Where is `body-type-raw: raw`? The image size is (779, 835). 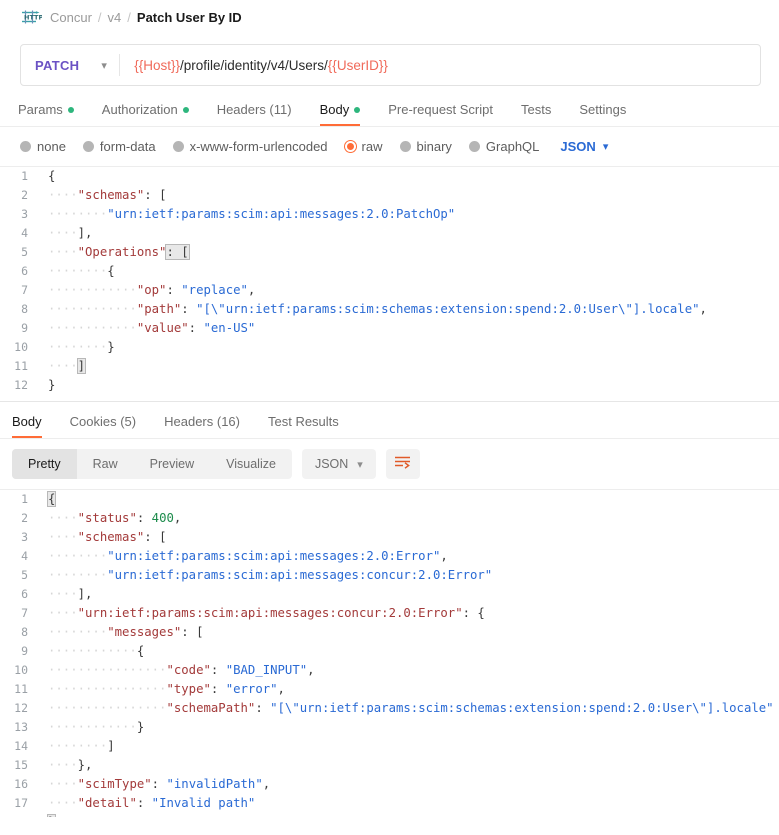 body-type-raw: raw is located at coordinates (363, 146).